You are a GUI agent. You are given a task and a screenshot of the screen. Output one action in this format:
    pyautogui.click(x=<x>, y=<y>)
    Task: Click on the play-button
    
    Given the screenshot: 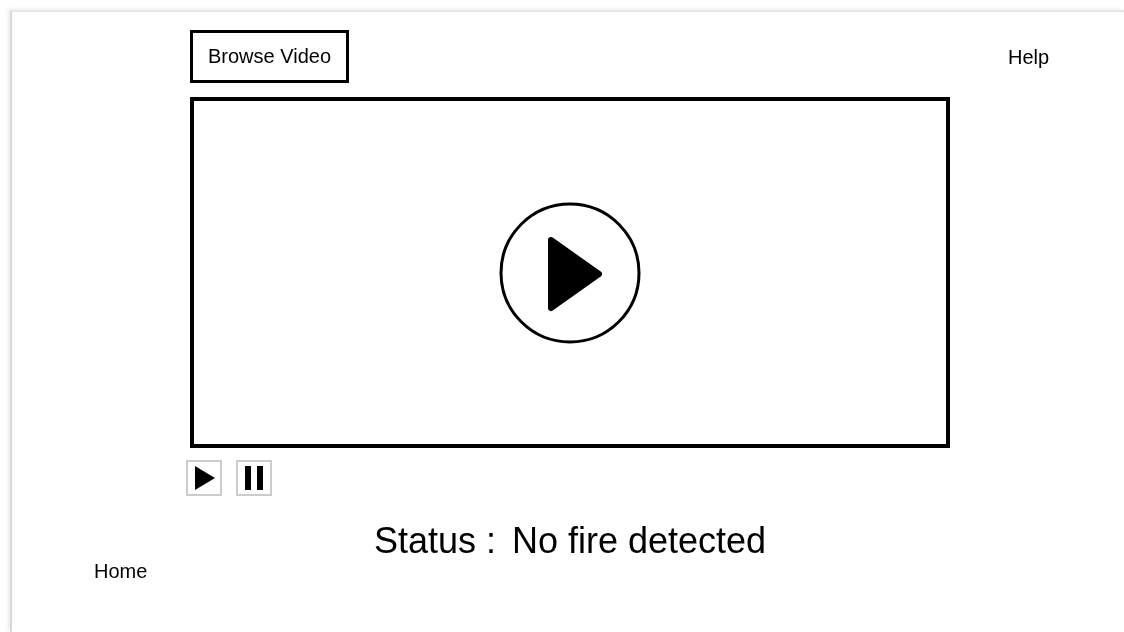 What is the action you would take?
    pyautogui.click(x=204, y=478)
    